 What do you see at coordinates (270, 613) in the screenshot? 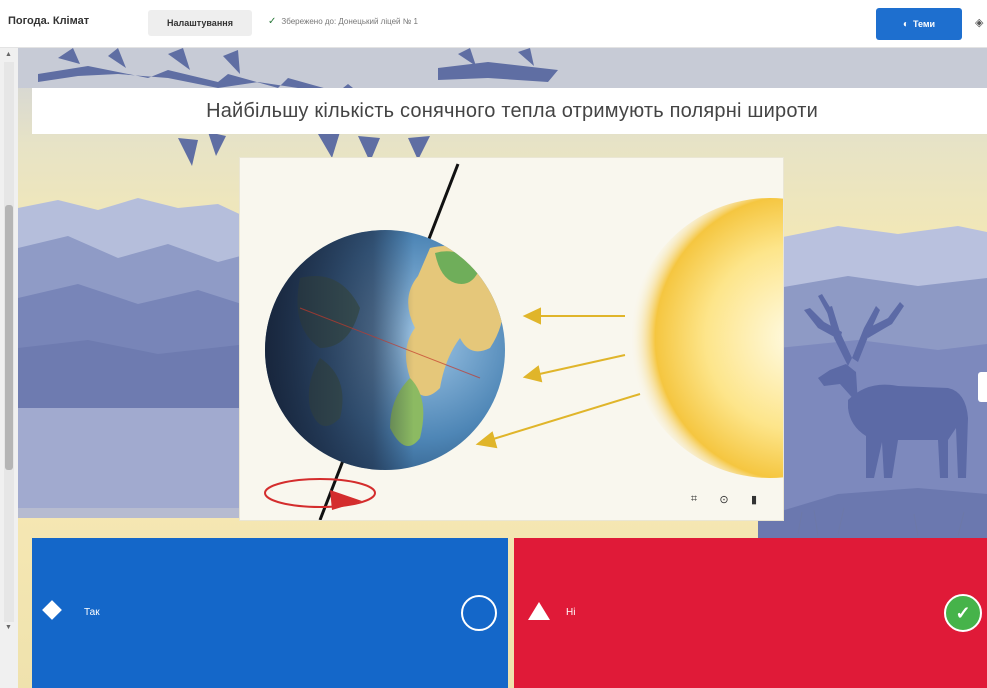
I see `answer-option-true: Так` at bounding box center [270, 613].